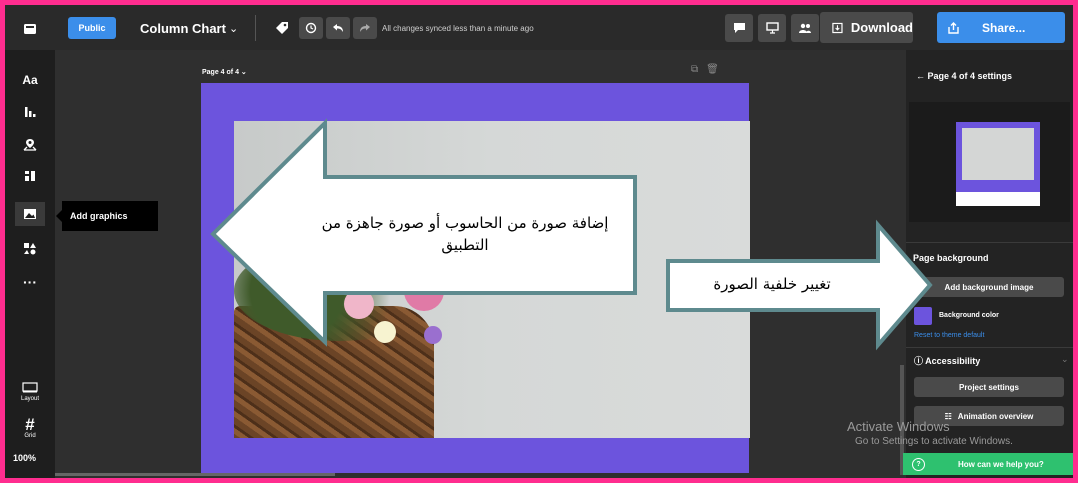 The image size is (1078, 483). Describe the element at coordinates (772, 284) in the screenshot. I see `right-callout-text: تغيير خلفية الصورة` at that location.